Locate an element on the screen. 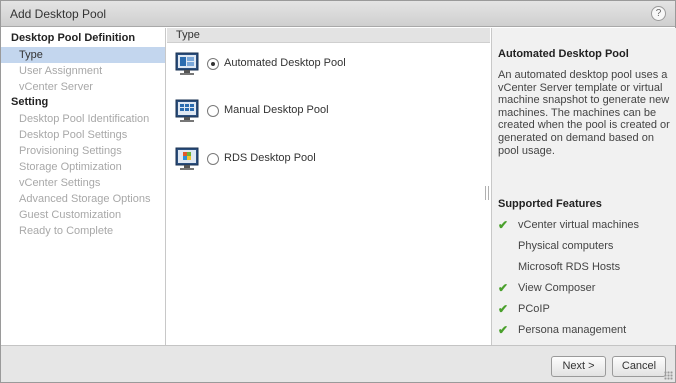  dialog-footer: Next > Cancel is located at coordinates (338, 363).